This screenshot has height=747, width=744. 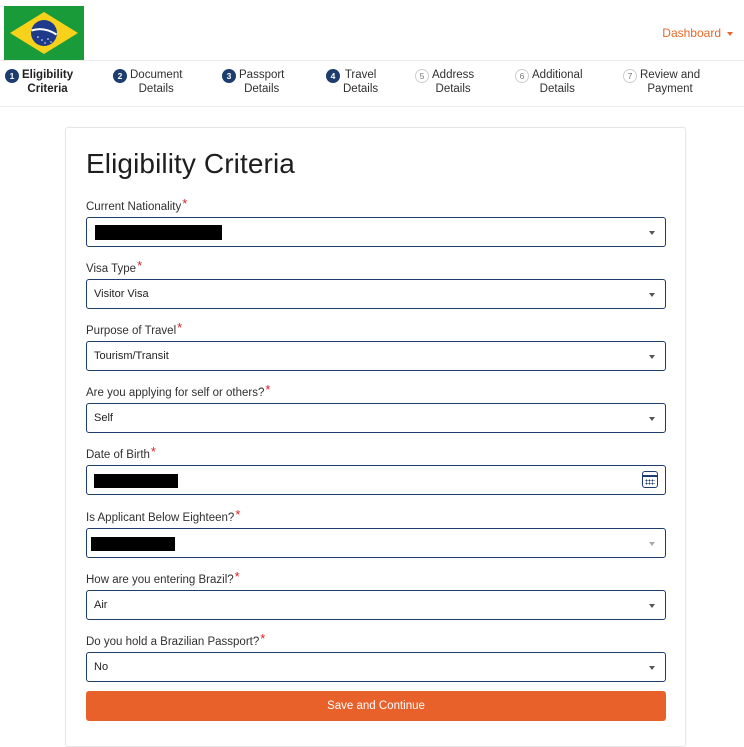 What do you see at coordinates (131, 356) in the screenshot?
I see `purpose-value: Tourism/Transit` at bounding box center [131, 356].